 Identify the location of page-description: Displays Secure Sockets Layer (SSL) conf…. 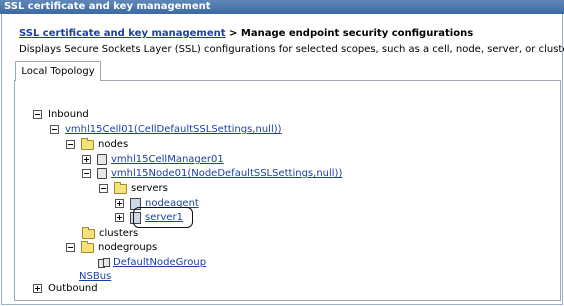
(291, 49).